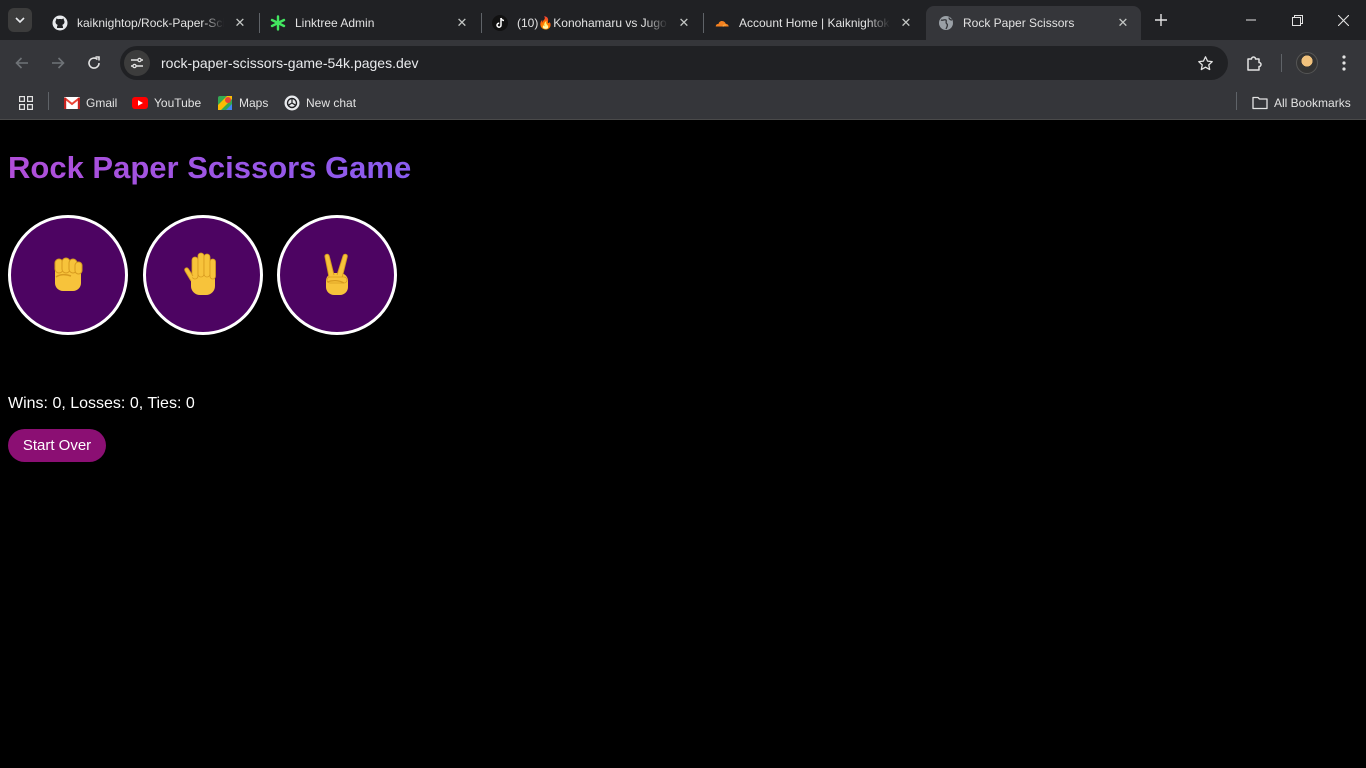  I want to click on tab-tiktok: (10)🔥Konohamaru vs Jugo carry ✕, so click(591, 23).